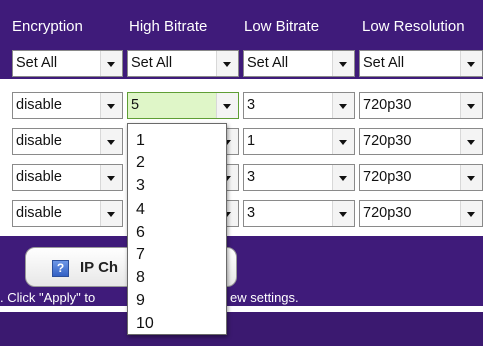 Image resolution: width=483 pixels, height=346 pixels. What do you see at coordinates (140, 163) in the screenshot?
I see `dropdown-option: 2` at bounding box center [140, 163].